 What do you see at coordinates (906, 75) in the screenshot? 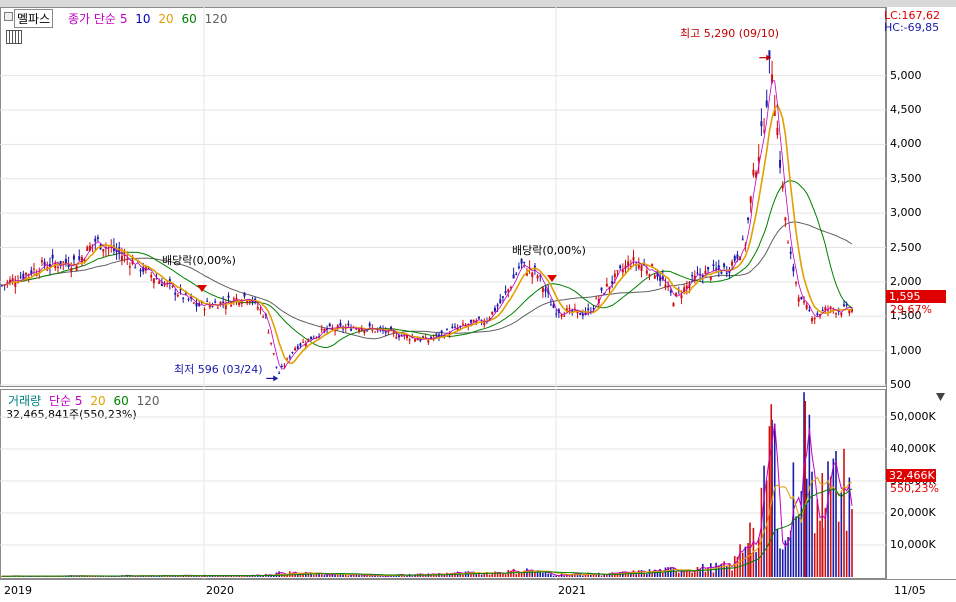
I see `price-y-tick: 5,000` at bounding box center [906, 75].